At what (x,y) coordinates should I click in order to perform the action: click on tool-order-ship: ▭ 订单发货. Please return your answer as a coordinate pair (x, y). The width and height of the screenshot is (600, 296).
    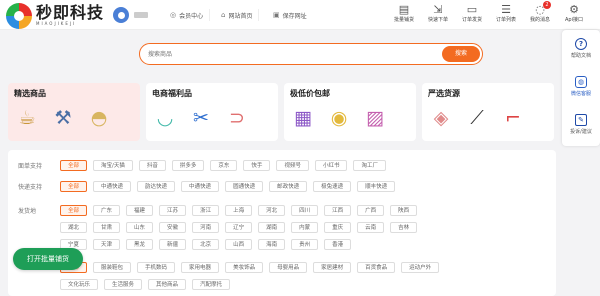
    Looking at the image, I should click on (472, 13).